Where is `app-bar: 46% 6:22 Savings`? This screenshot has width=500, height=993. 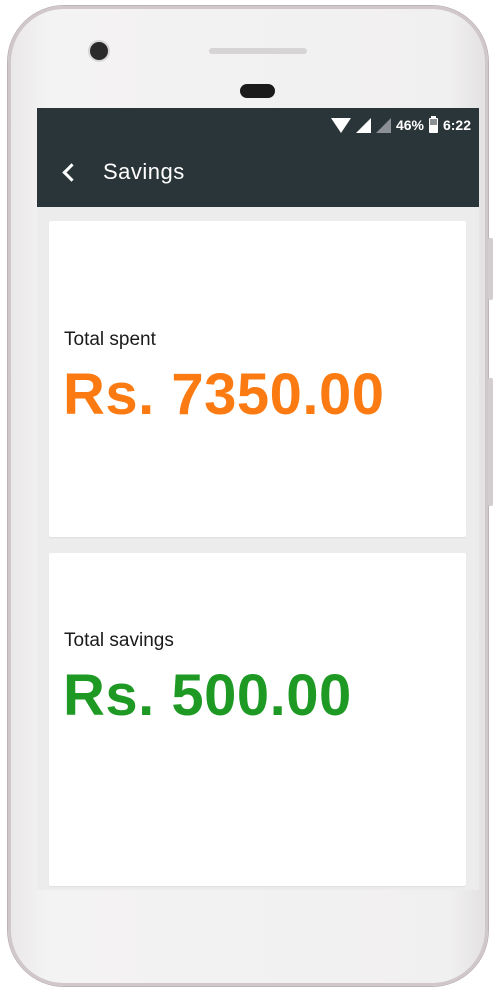
app-bar: 46% 6:22 Savings is located at coordinates (258, 157).